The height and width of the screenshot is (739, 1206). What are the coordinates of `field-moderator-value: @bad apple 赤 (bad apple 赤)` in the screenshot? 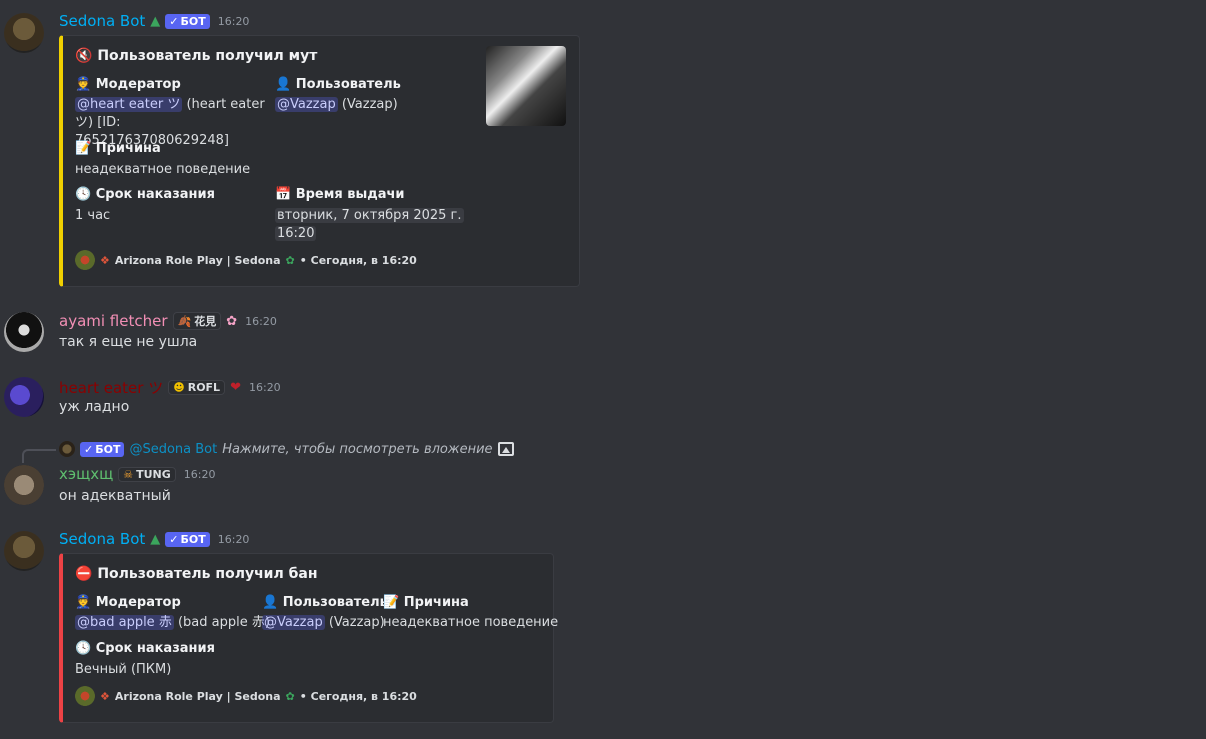 It's located at (172, 622).